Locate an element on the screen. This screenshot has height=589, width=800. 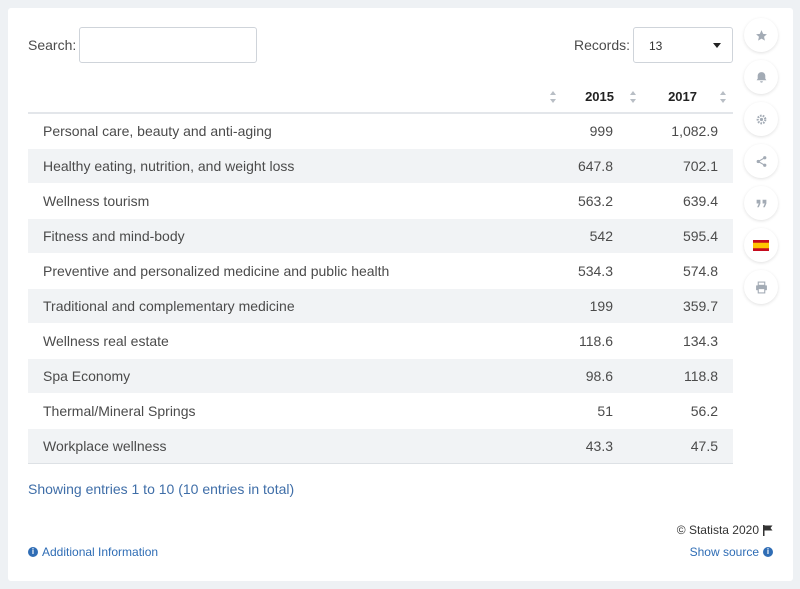
row-value-2015: 199 is located at coordinates (602, 305).